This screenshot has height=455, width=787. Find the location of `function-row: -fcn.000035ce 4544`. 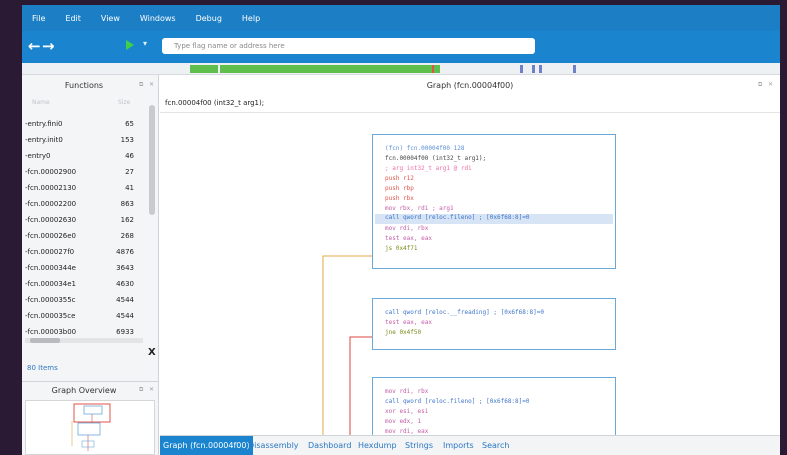

function-row: -fcn.000035ce 4544 is located at coordinates (85, 317).